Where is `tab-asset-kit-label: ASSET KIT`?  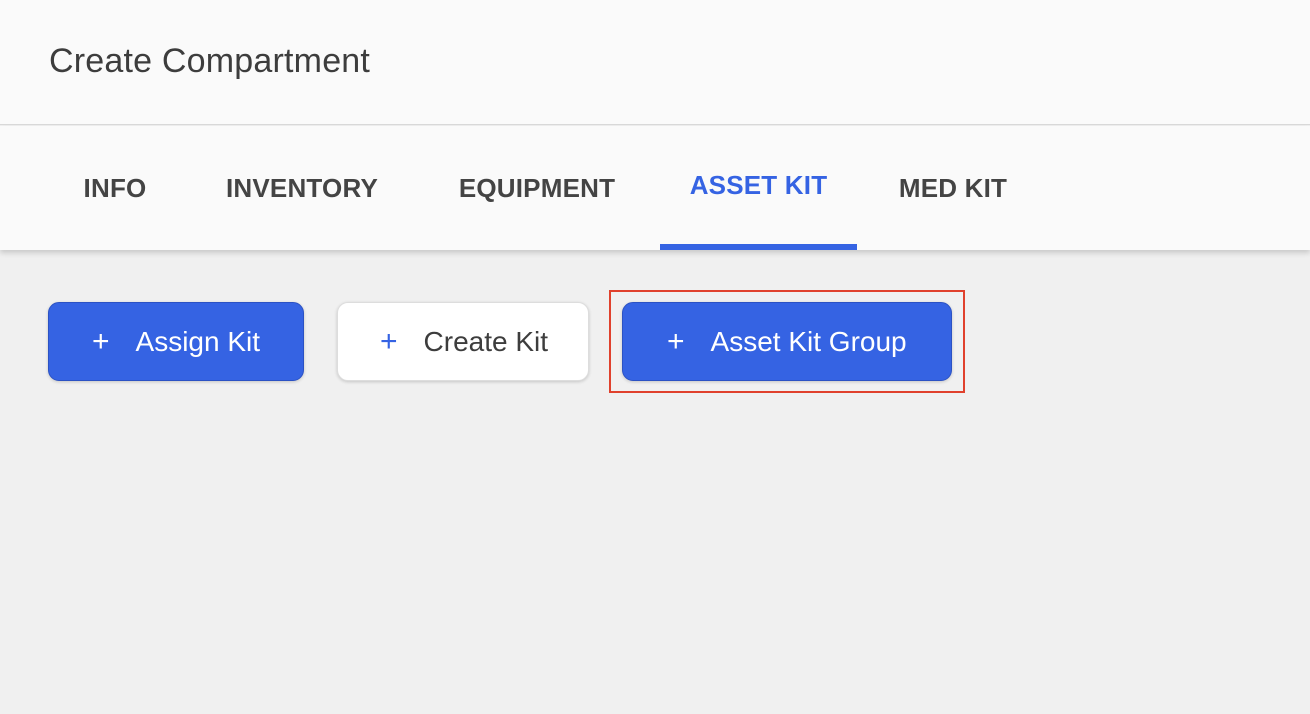 tab-asset-kit-label: ASSET KIT is located at coordinates (758, 184).